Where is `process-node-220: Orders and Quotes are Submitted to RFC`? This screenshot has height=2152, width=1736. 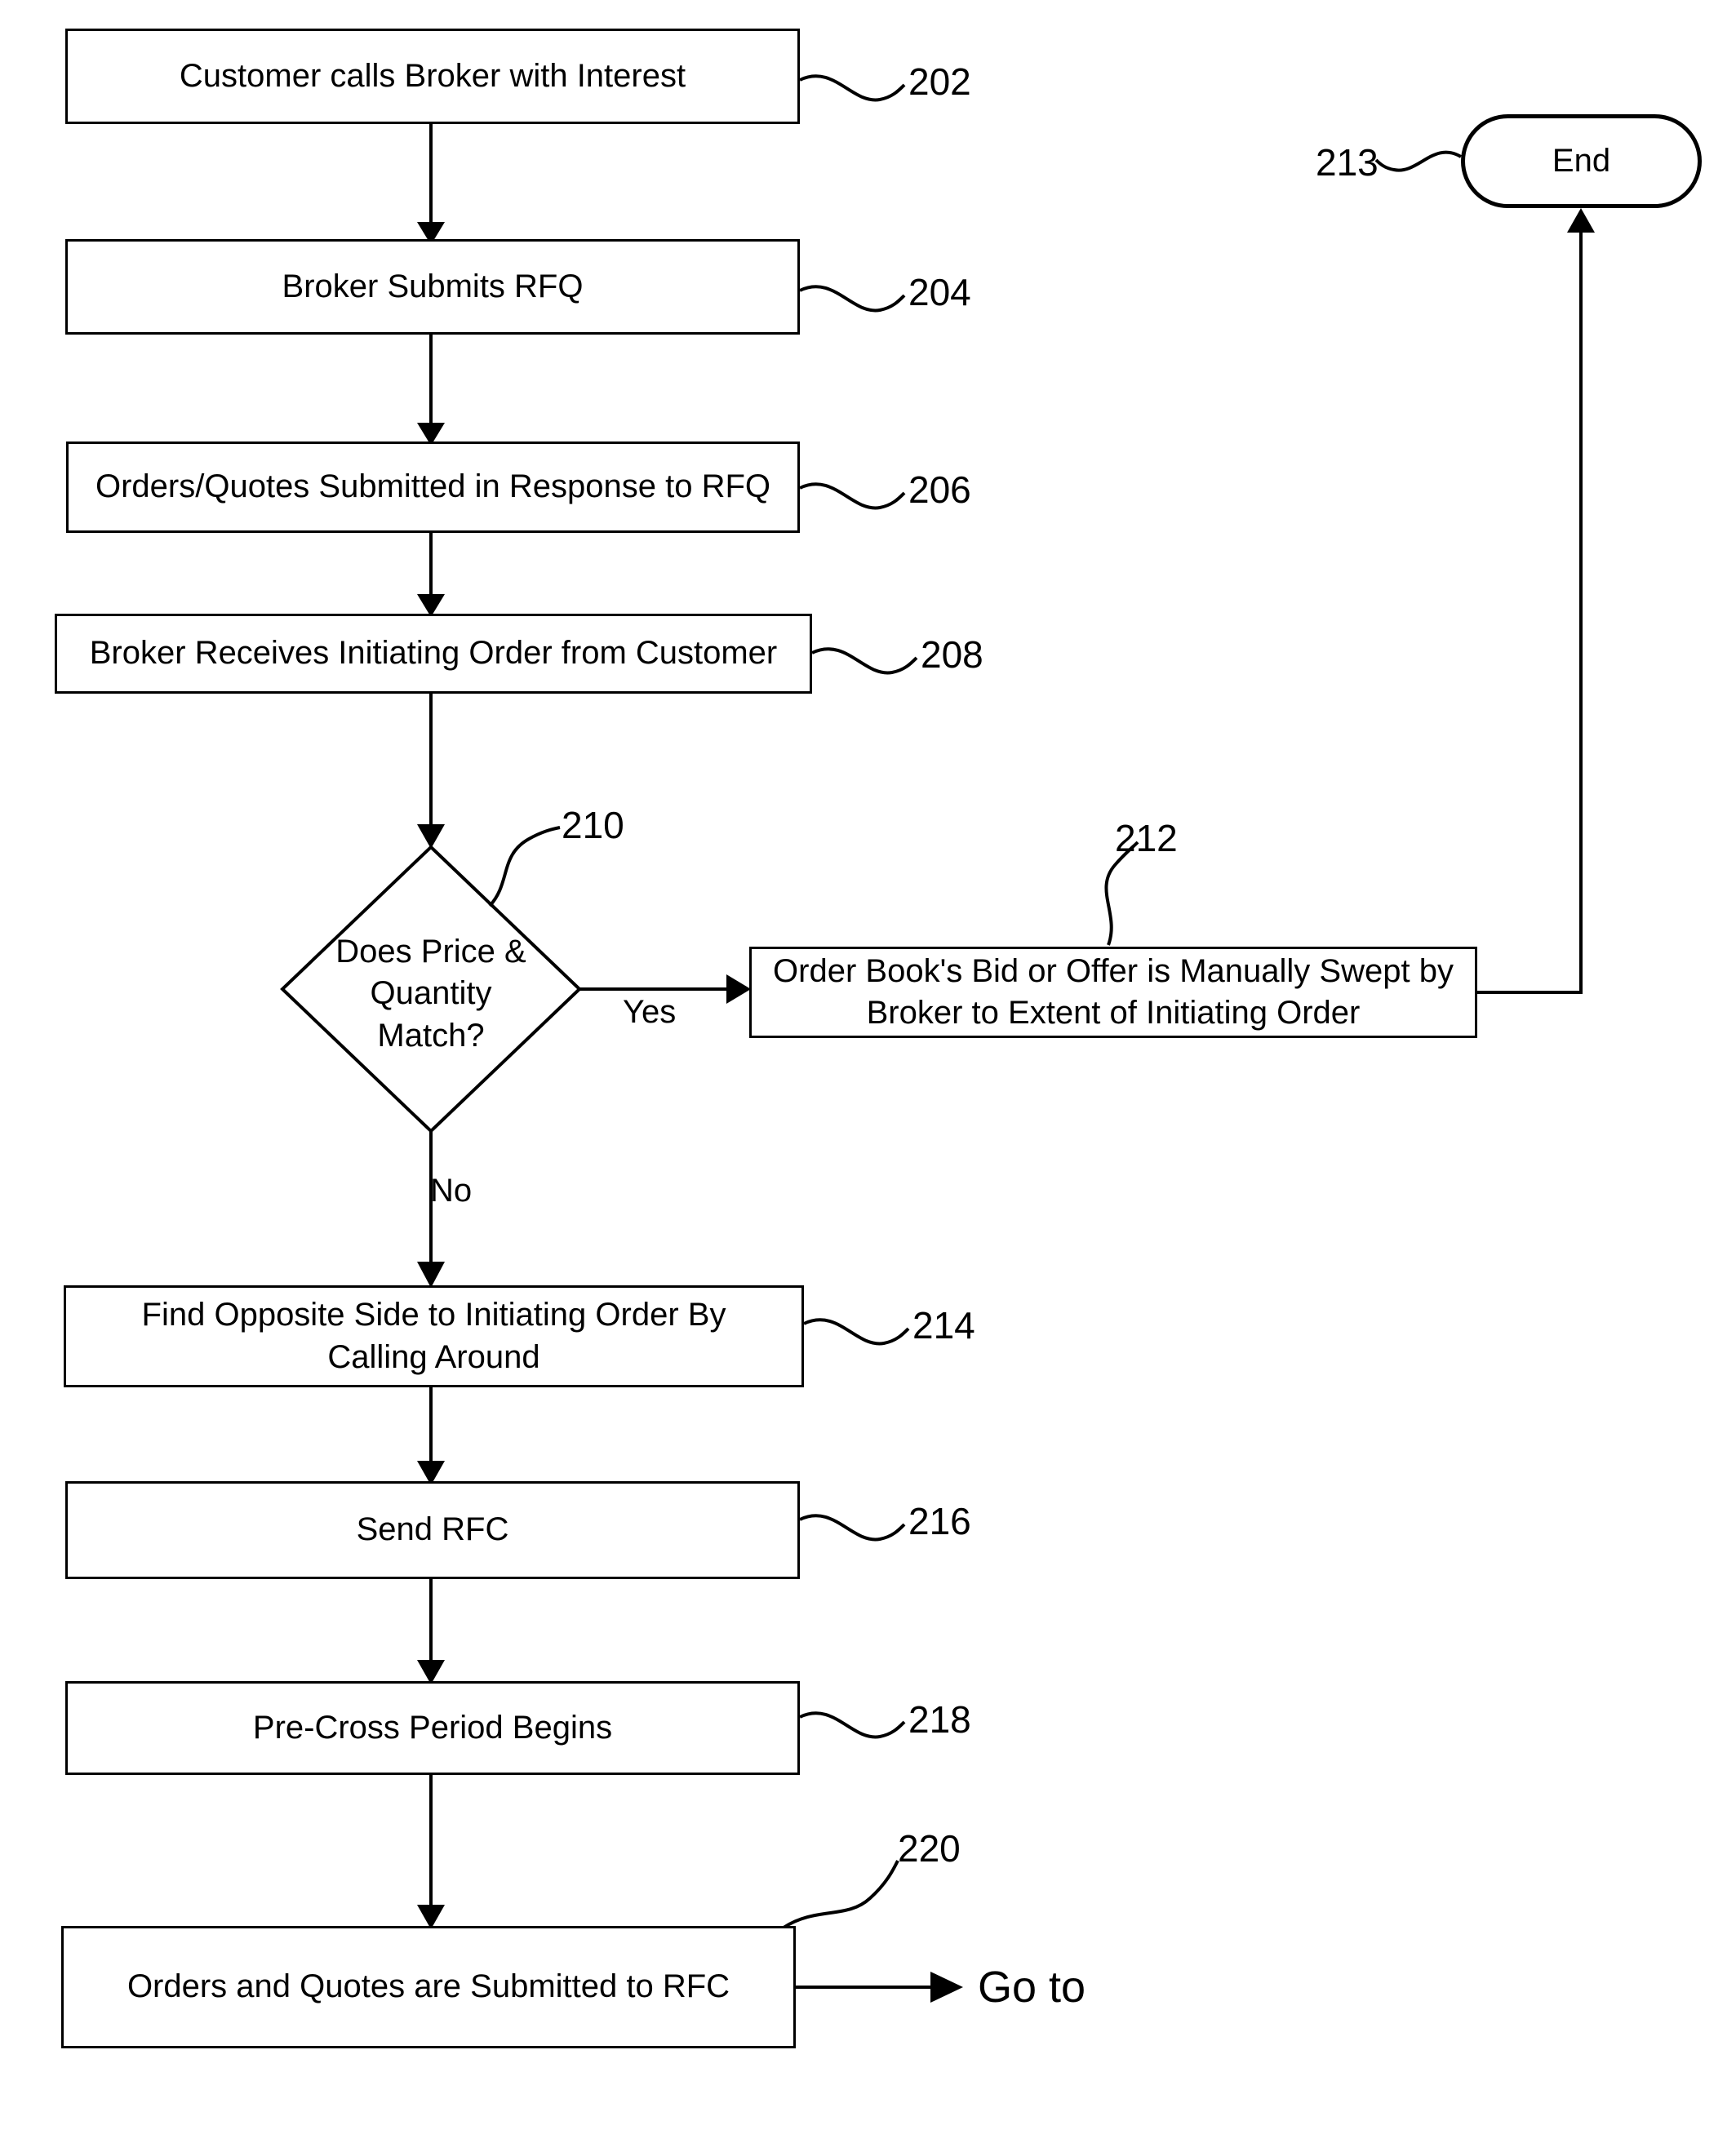 process-node-220: Orders and Quotes are Submitted to RFC is located at coordinates (428, 1987).